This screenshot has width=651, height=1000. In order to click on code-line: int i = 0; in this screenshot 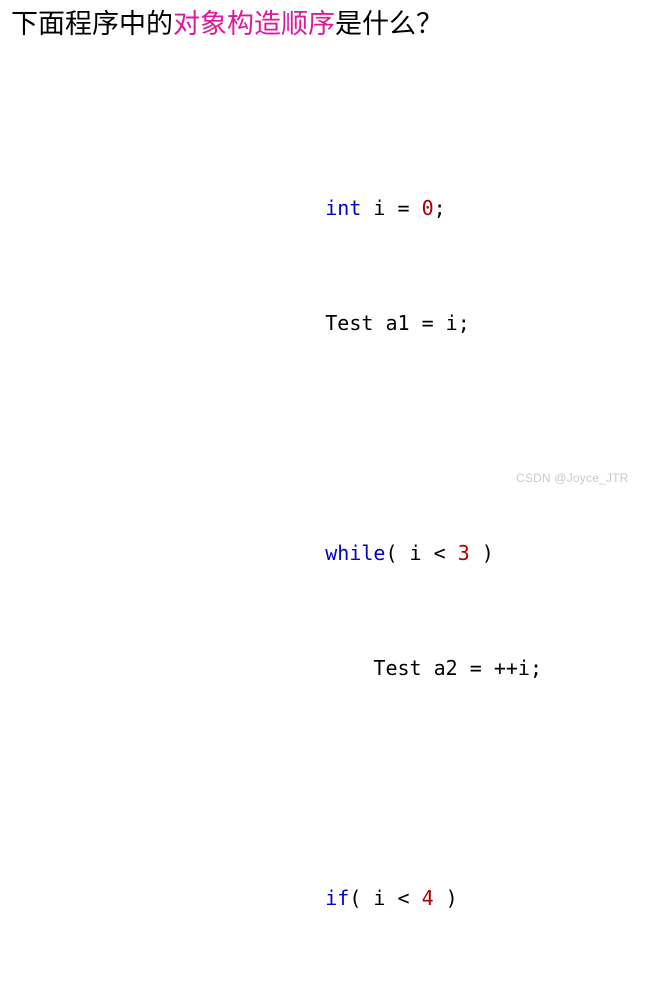, I will do `click(397, 182)`.